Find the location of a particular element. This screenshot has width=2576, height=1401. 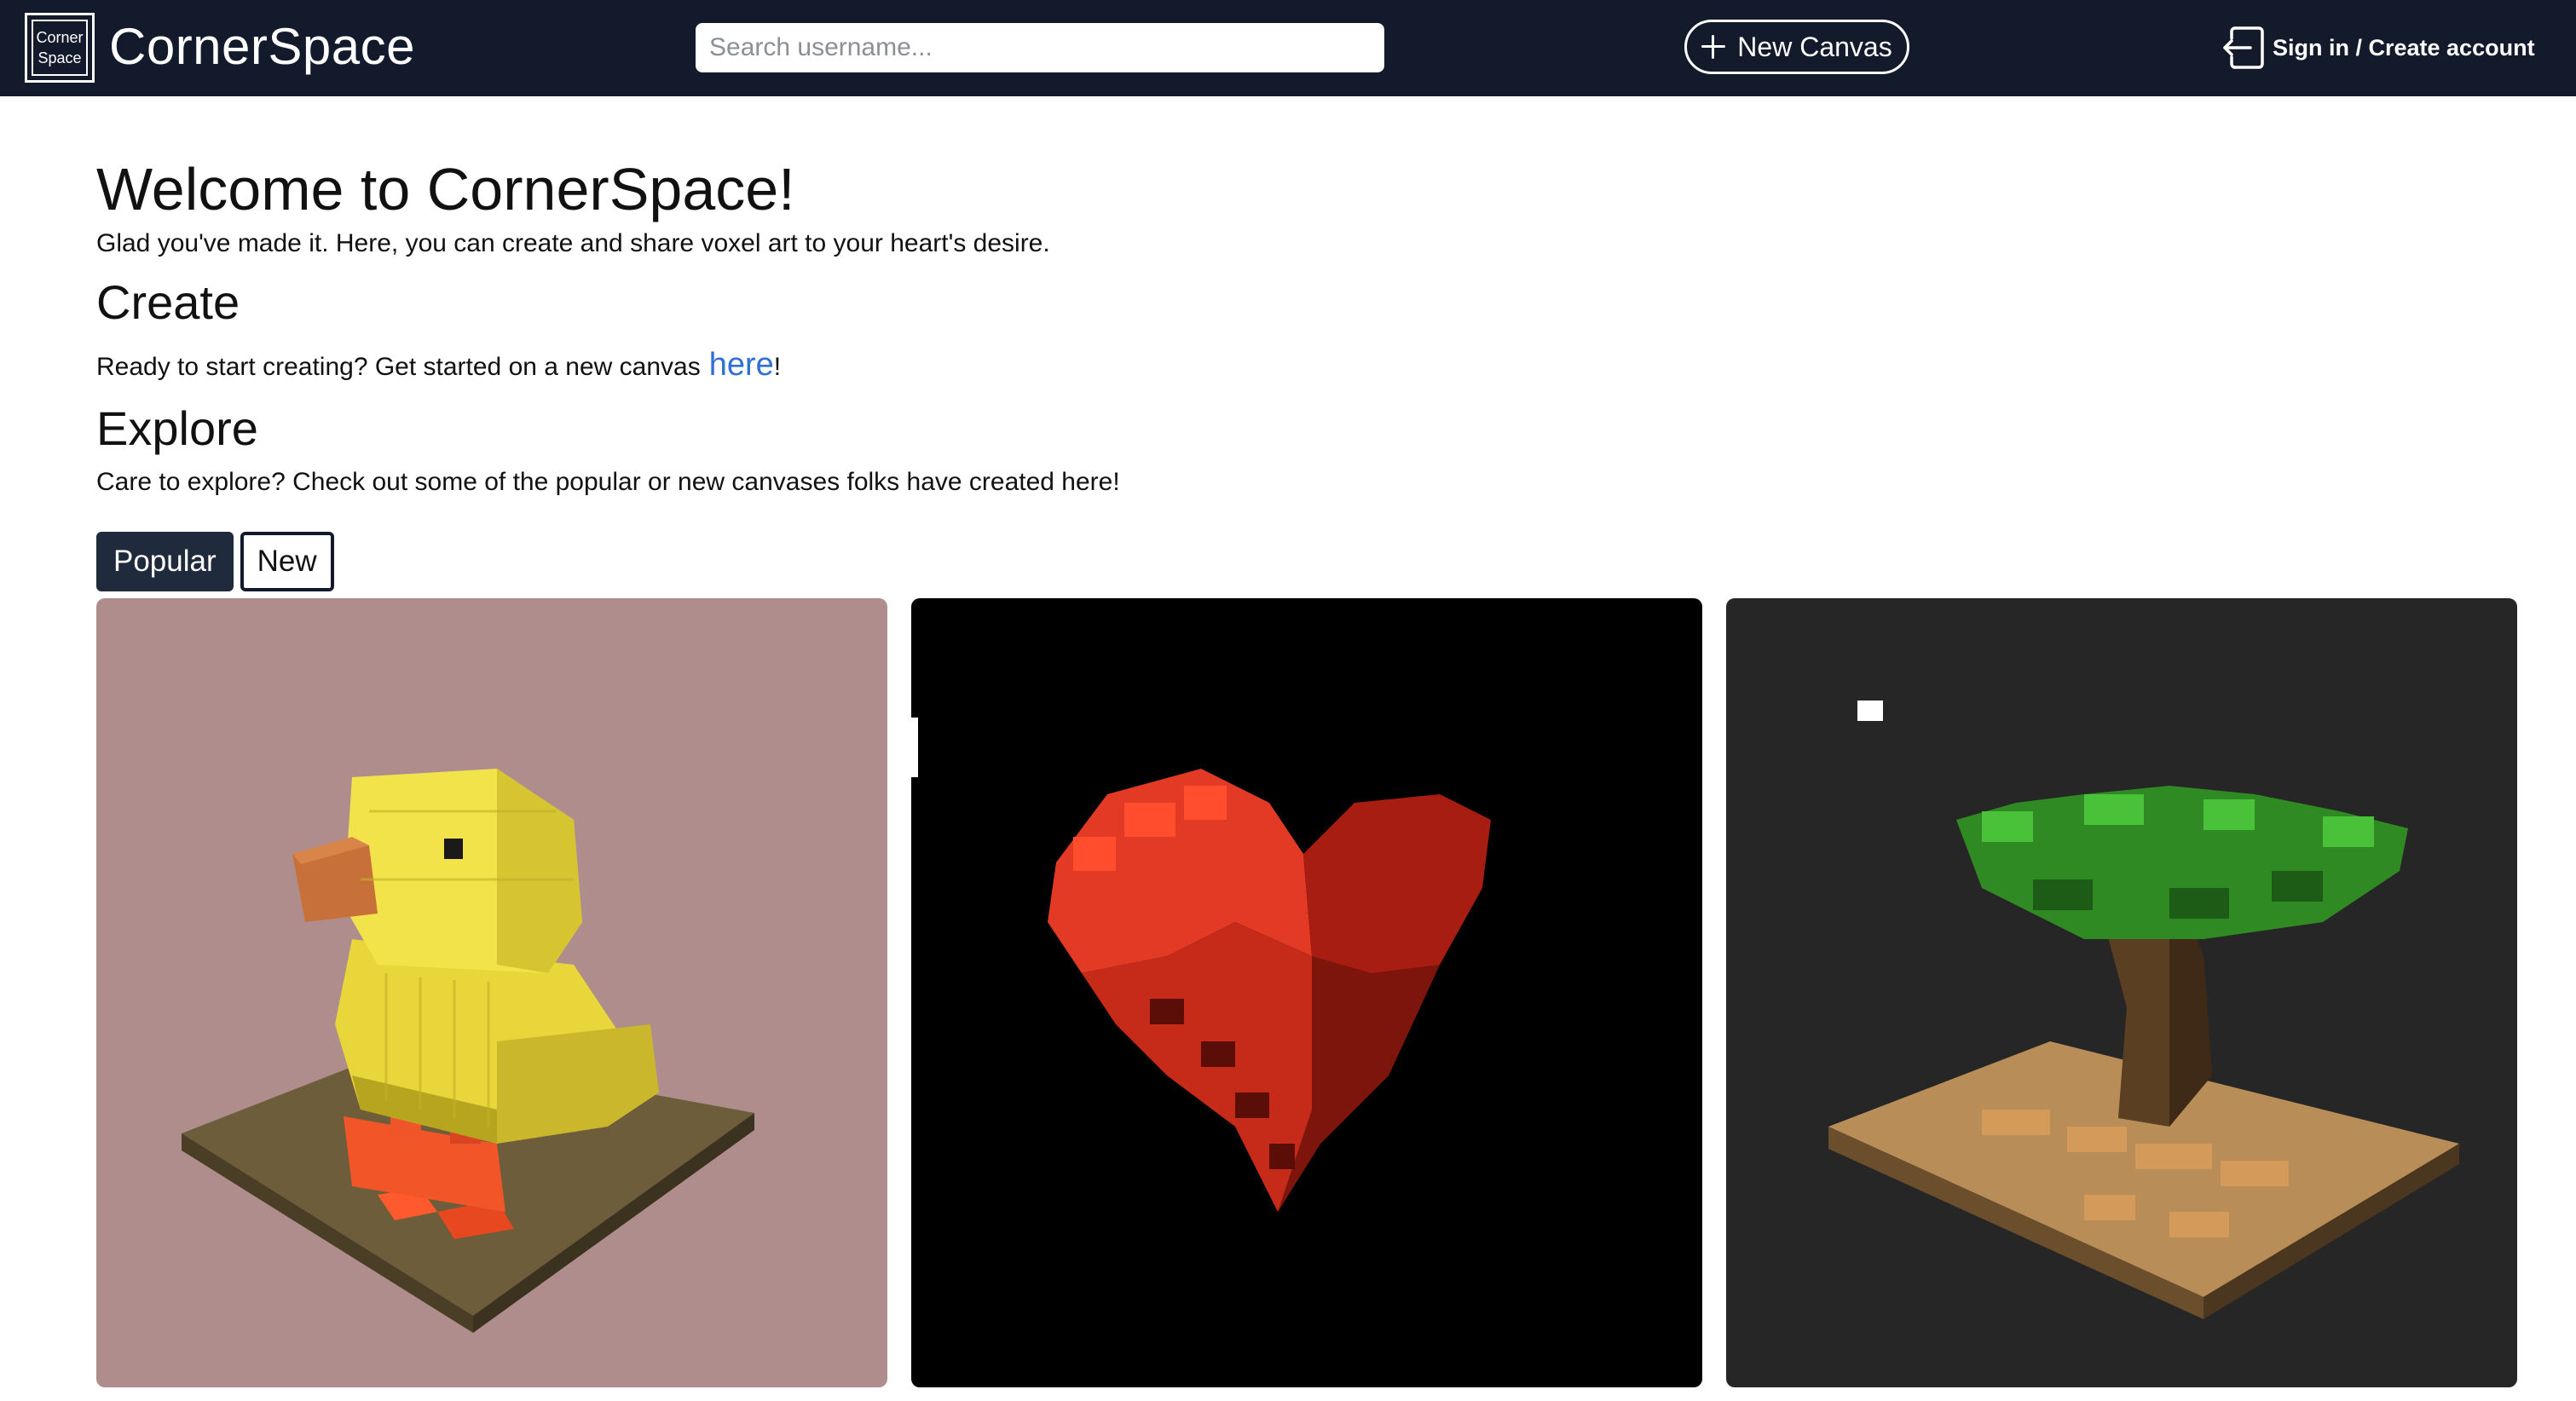

tab-new: New is located at coordinates (287, 561).